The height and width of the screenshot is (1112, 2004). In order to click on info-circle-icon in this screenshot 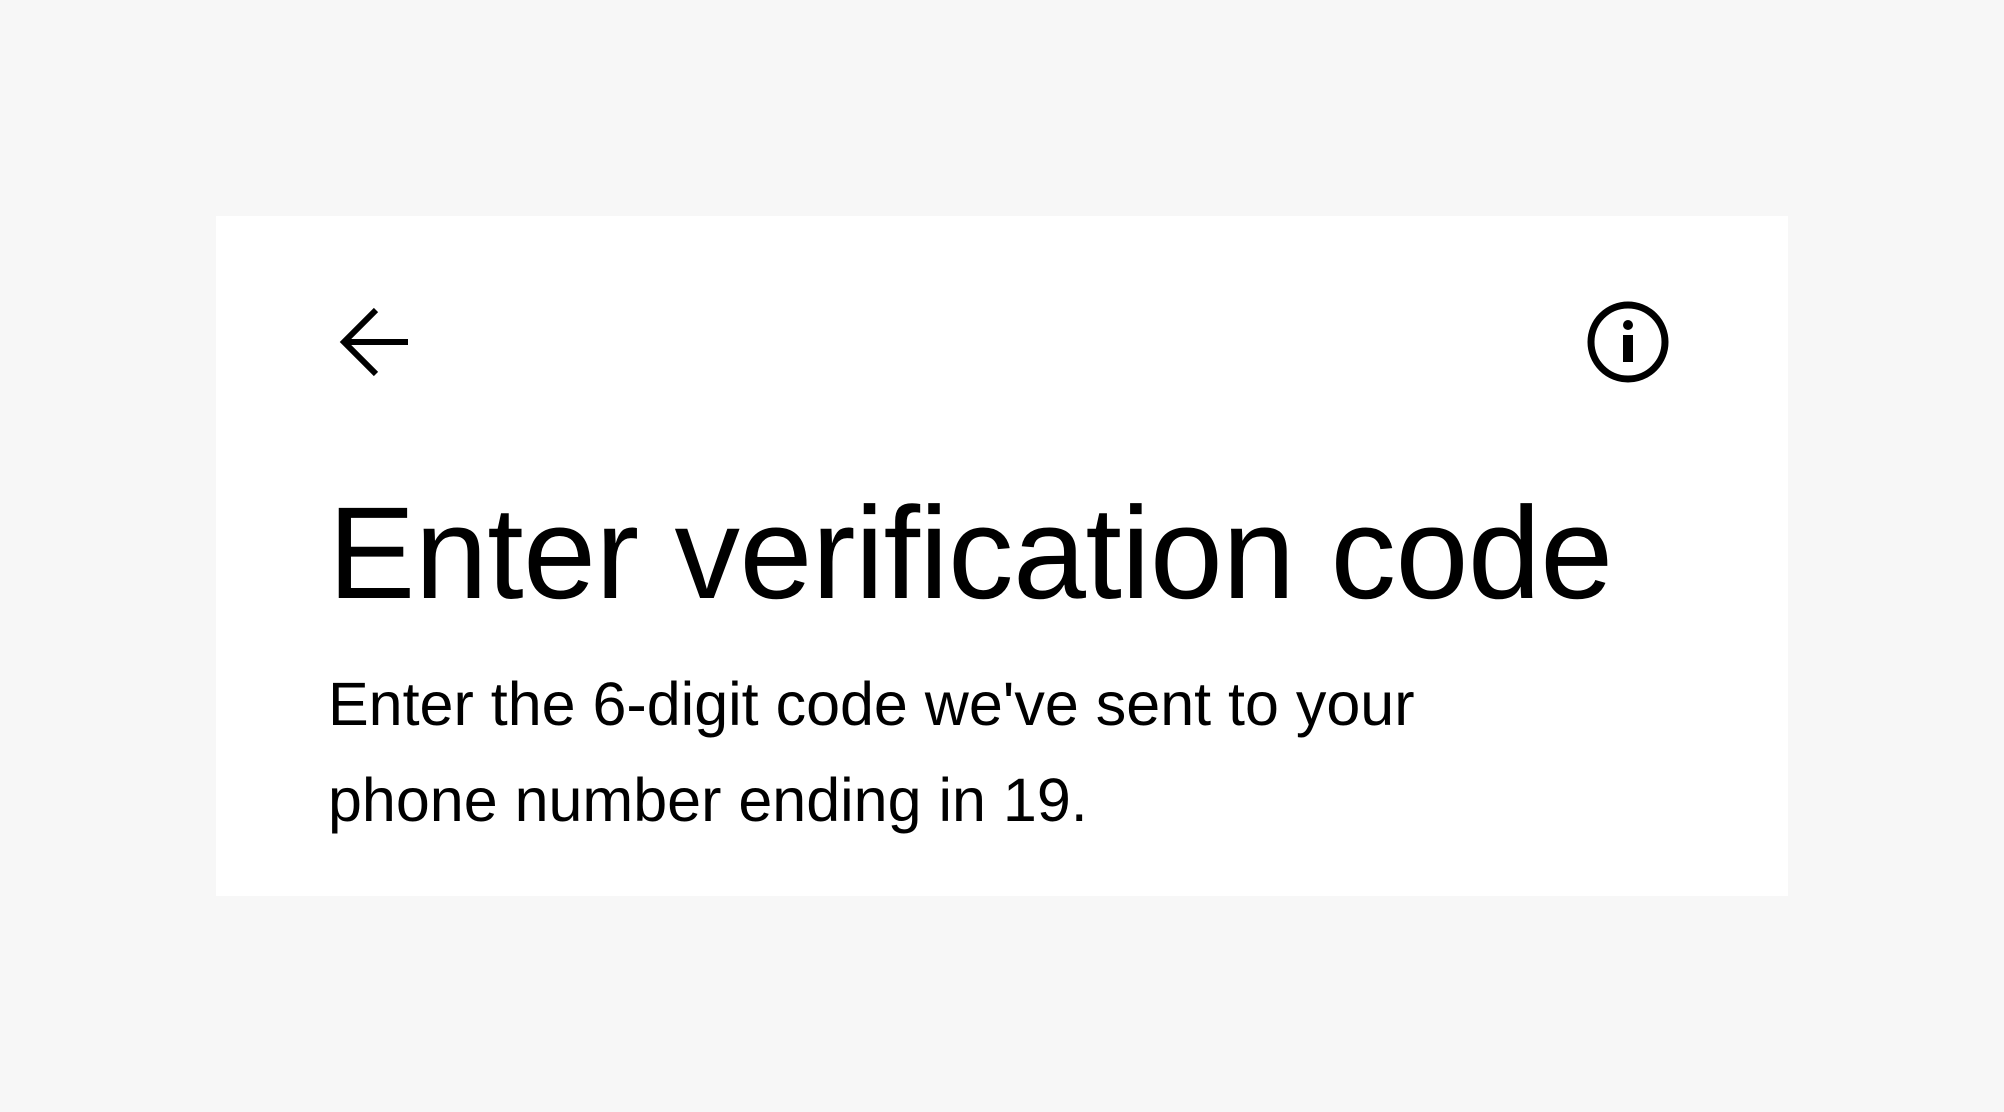, I will do `click(1628, 342)`.